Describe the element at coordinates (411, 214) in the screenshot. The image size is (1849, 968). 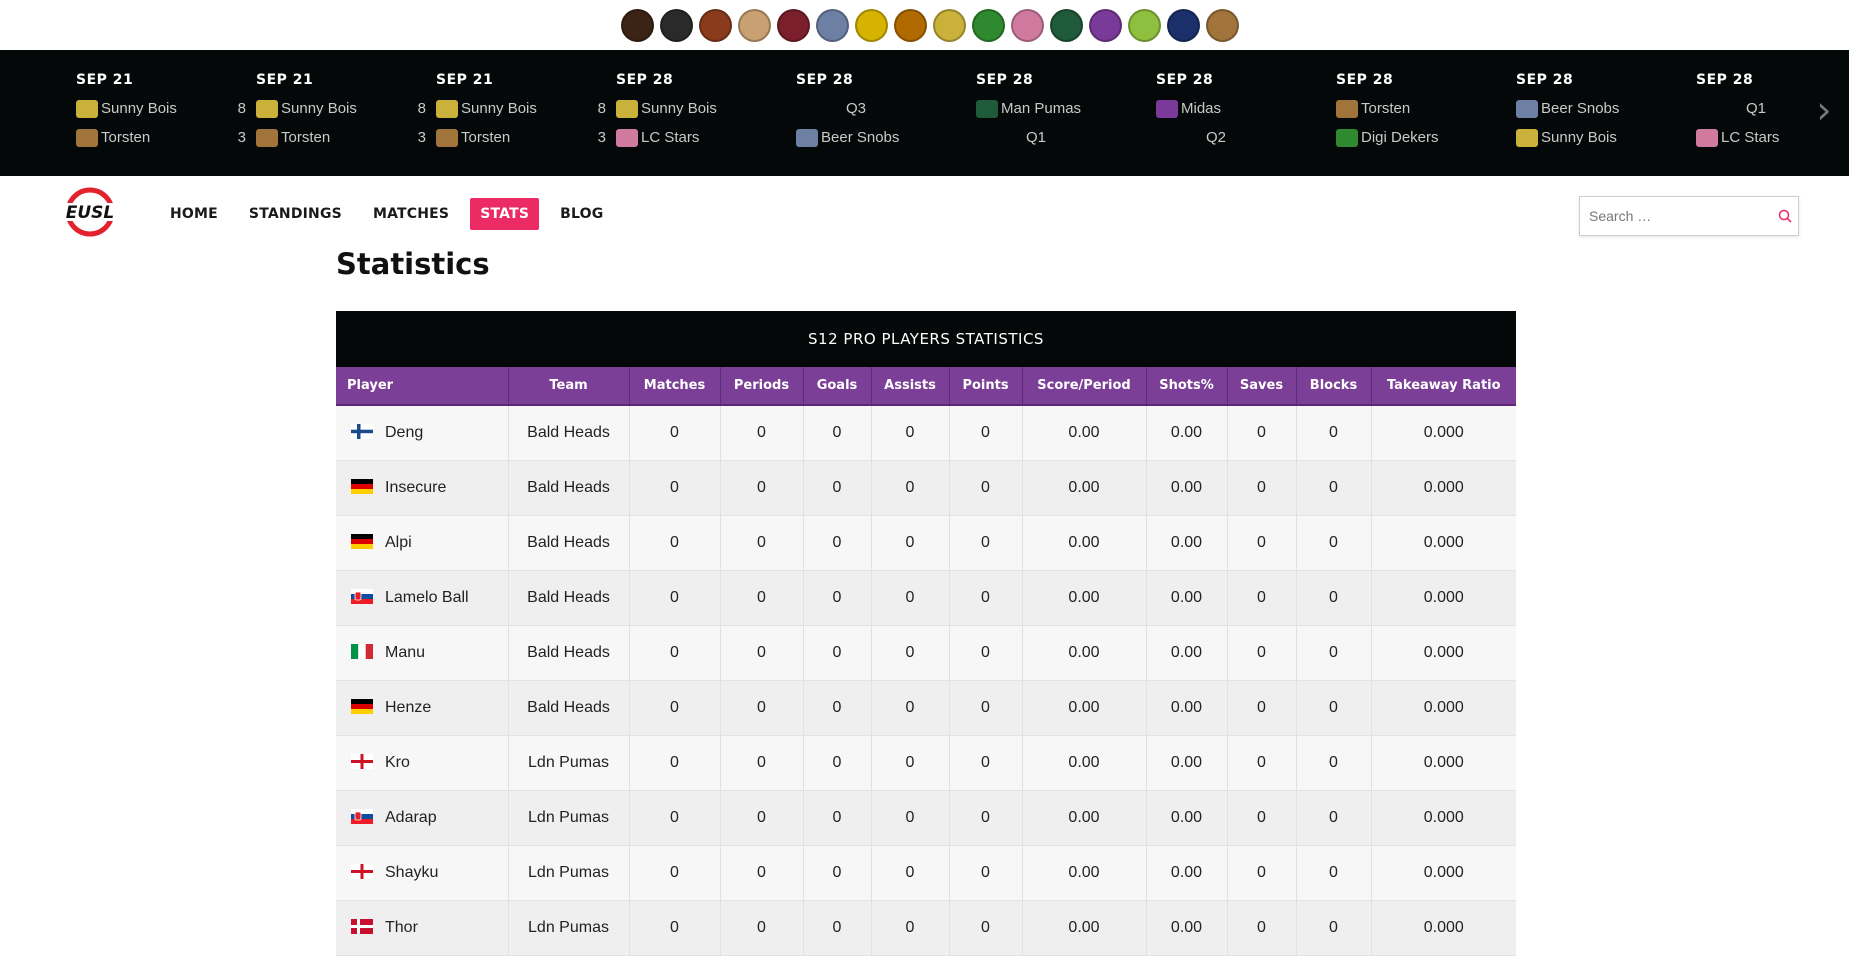
I see `nav-matches: MATCHES` at that location.